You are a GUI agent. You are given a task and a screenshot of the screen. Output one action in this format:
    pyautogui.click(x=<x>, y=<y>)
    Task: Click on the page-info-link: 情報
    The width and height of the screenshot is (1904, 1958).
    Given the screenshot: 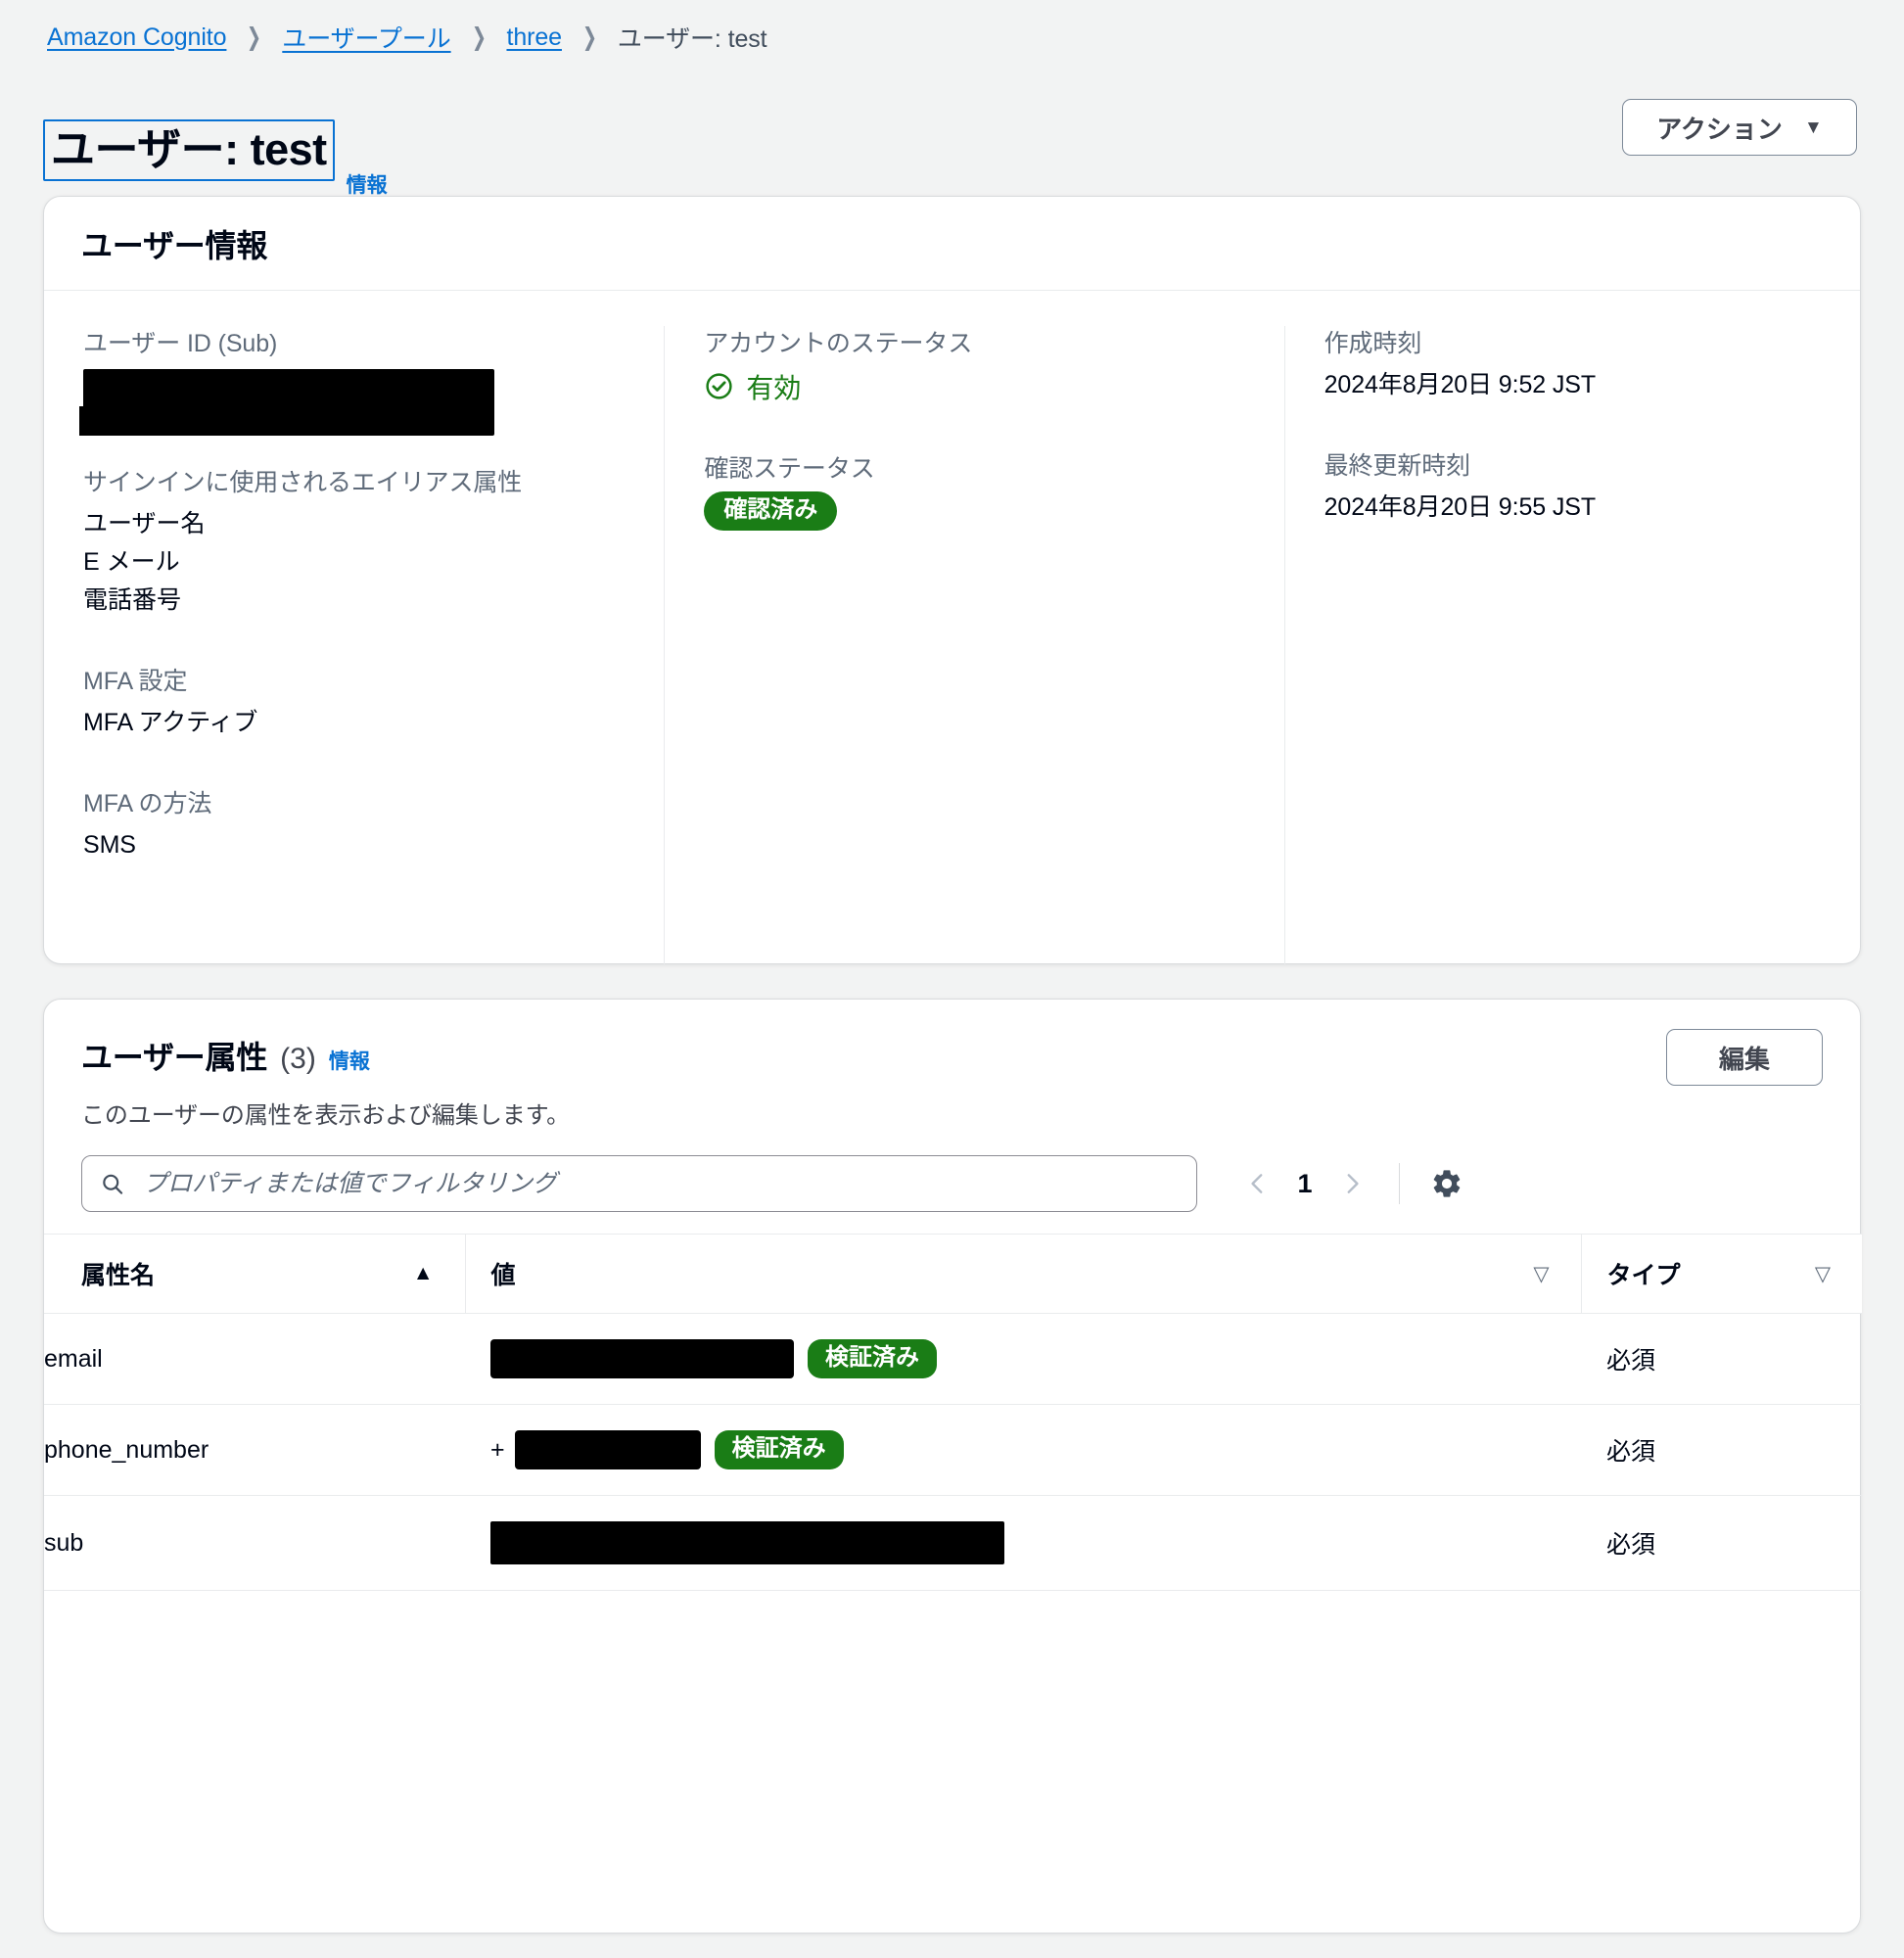 What is the action you would take?
    pyautogui.click(x=367, y=184)
    